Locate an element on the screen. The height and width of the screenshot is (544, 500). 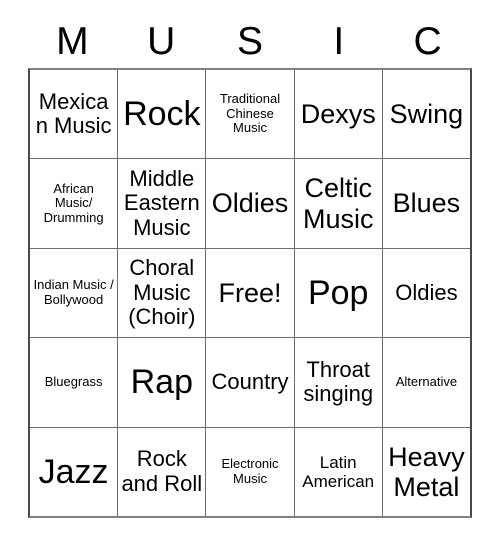
bingo-cell-label: Rap is located at coordinates (161, 382).